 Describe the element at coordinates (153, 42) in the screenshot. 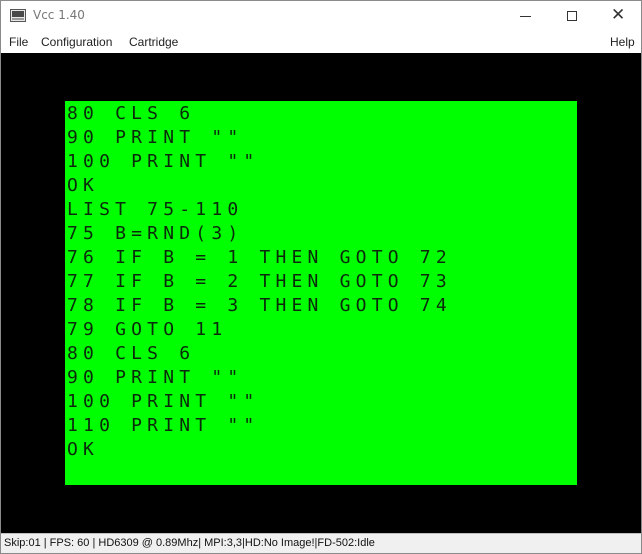

I see `menu-cartridge: Cartridge` at that location.